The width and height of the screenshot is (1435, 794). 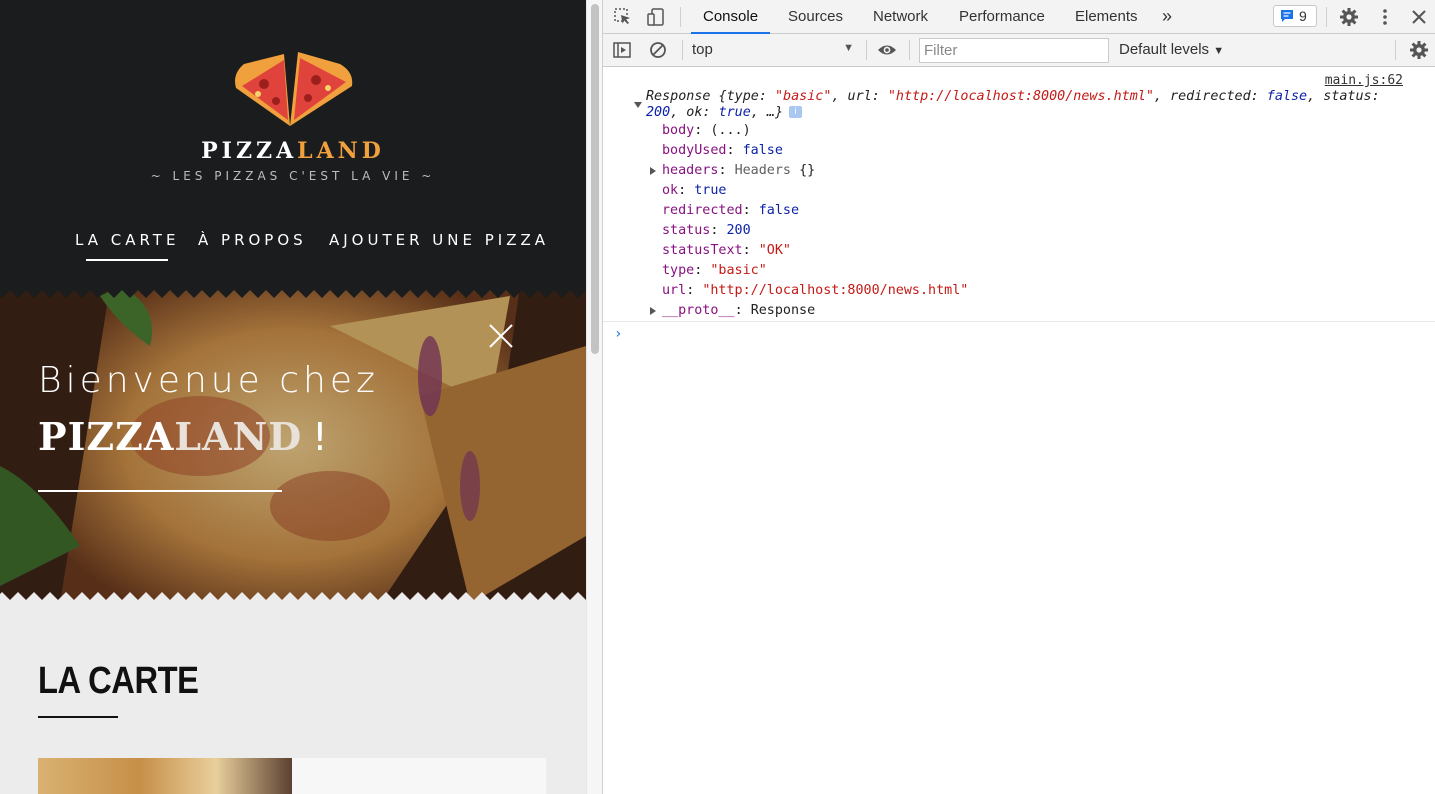 What do you see at coordinates (252, 240) in the screenshot?
I see `nav-a-propos: À PROPOS` at bounding box center [252, 240].